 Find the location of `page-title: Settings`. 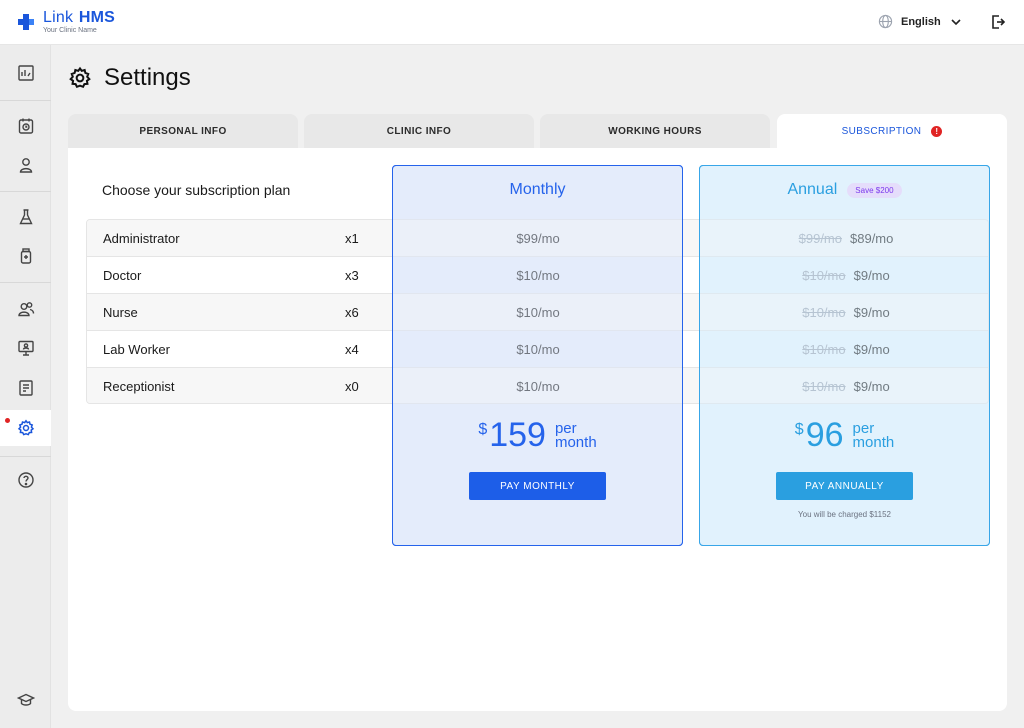

page-title: Settings is located at coordinates (129, 78).